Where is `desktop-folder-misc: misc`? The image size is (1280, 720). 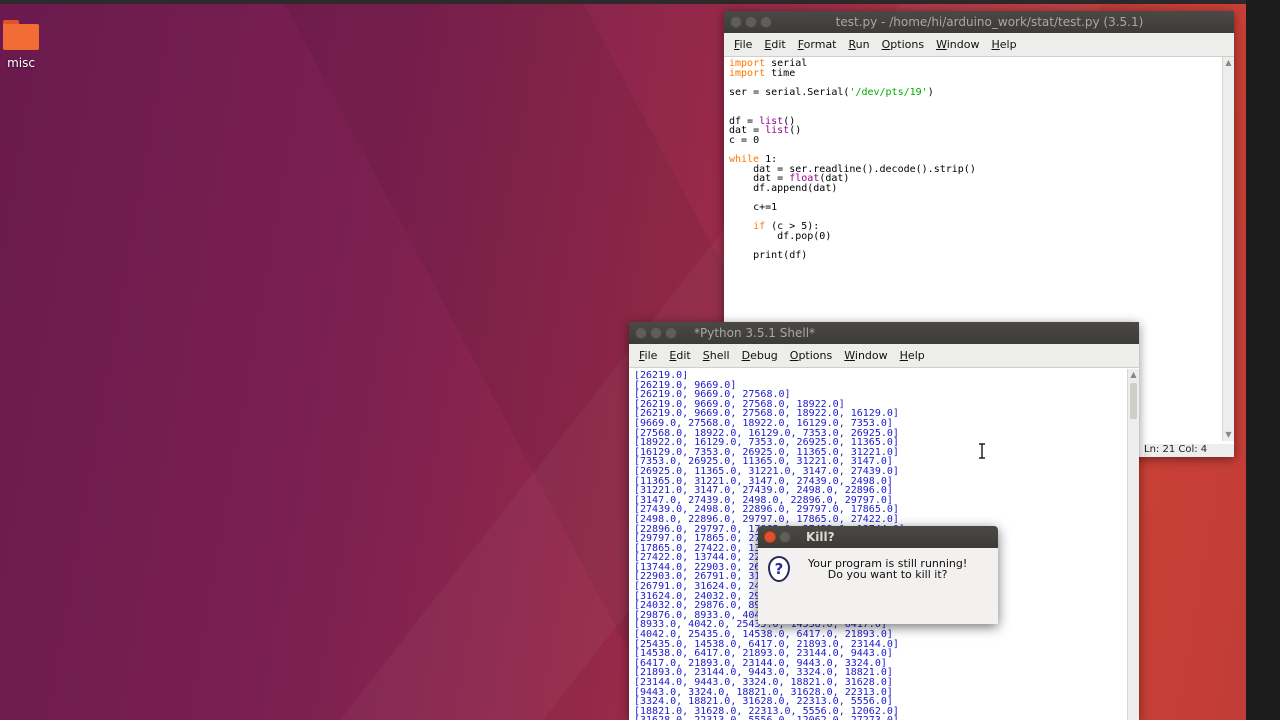 desktop-folder-misc: misc is located at coordinates (21, 44).